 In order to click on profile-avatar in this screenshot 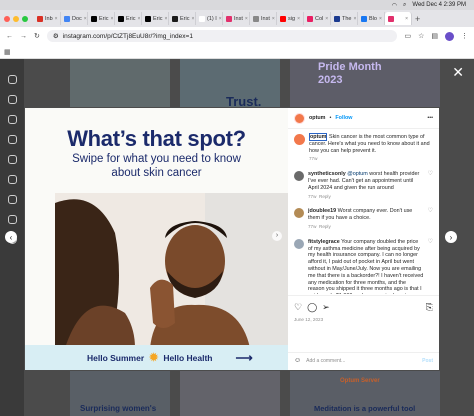, I will do `click(449, 36)`.